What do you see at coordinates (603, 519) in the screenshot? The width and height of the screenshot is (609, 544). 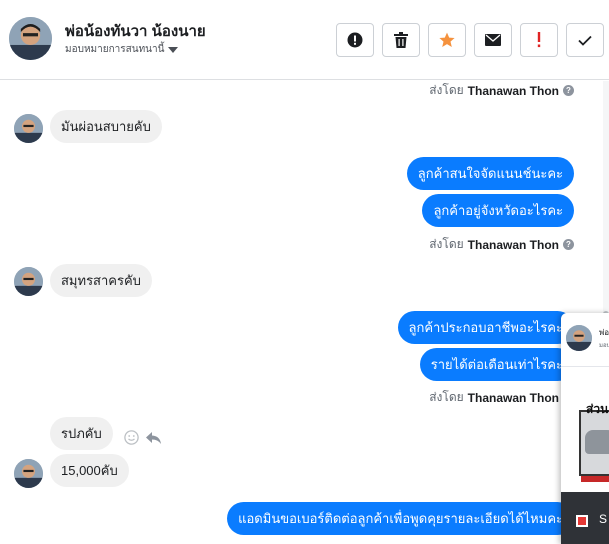 I see `footer-text: S` at bounding box center [603, 519].